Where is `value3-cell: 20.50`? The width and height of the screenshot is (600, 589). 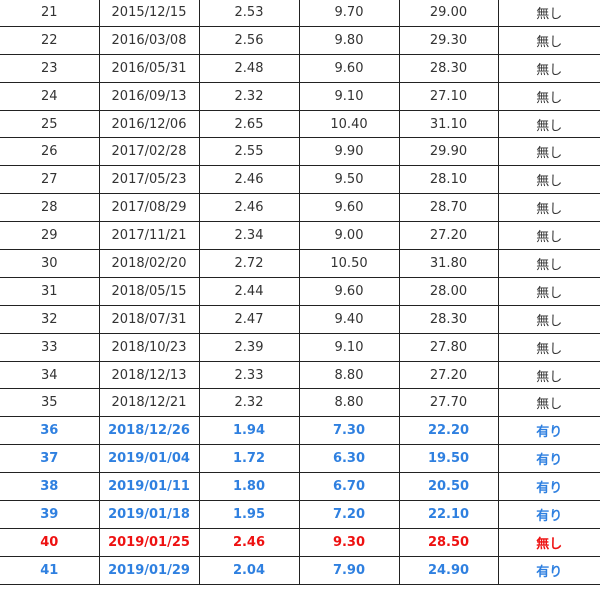 value3-cell: 20.50 is located at coordinates (448, 487).